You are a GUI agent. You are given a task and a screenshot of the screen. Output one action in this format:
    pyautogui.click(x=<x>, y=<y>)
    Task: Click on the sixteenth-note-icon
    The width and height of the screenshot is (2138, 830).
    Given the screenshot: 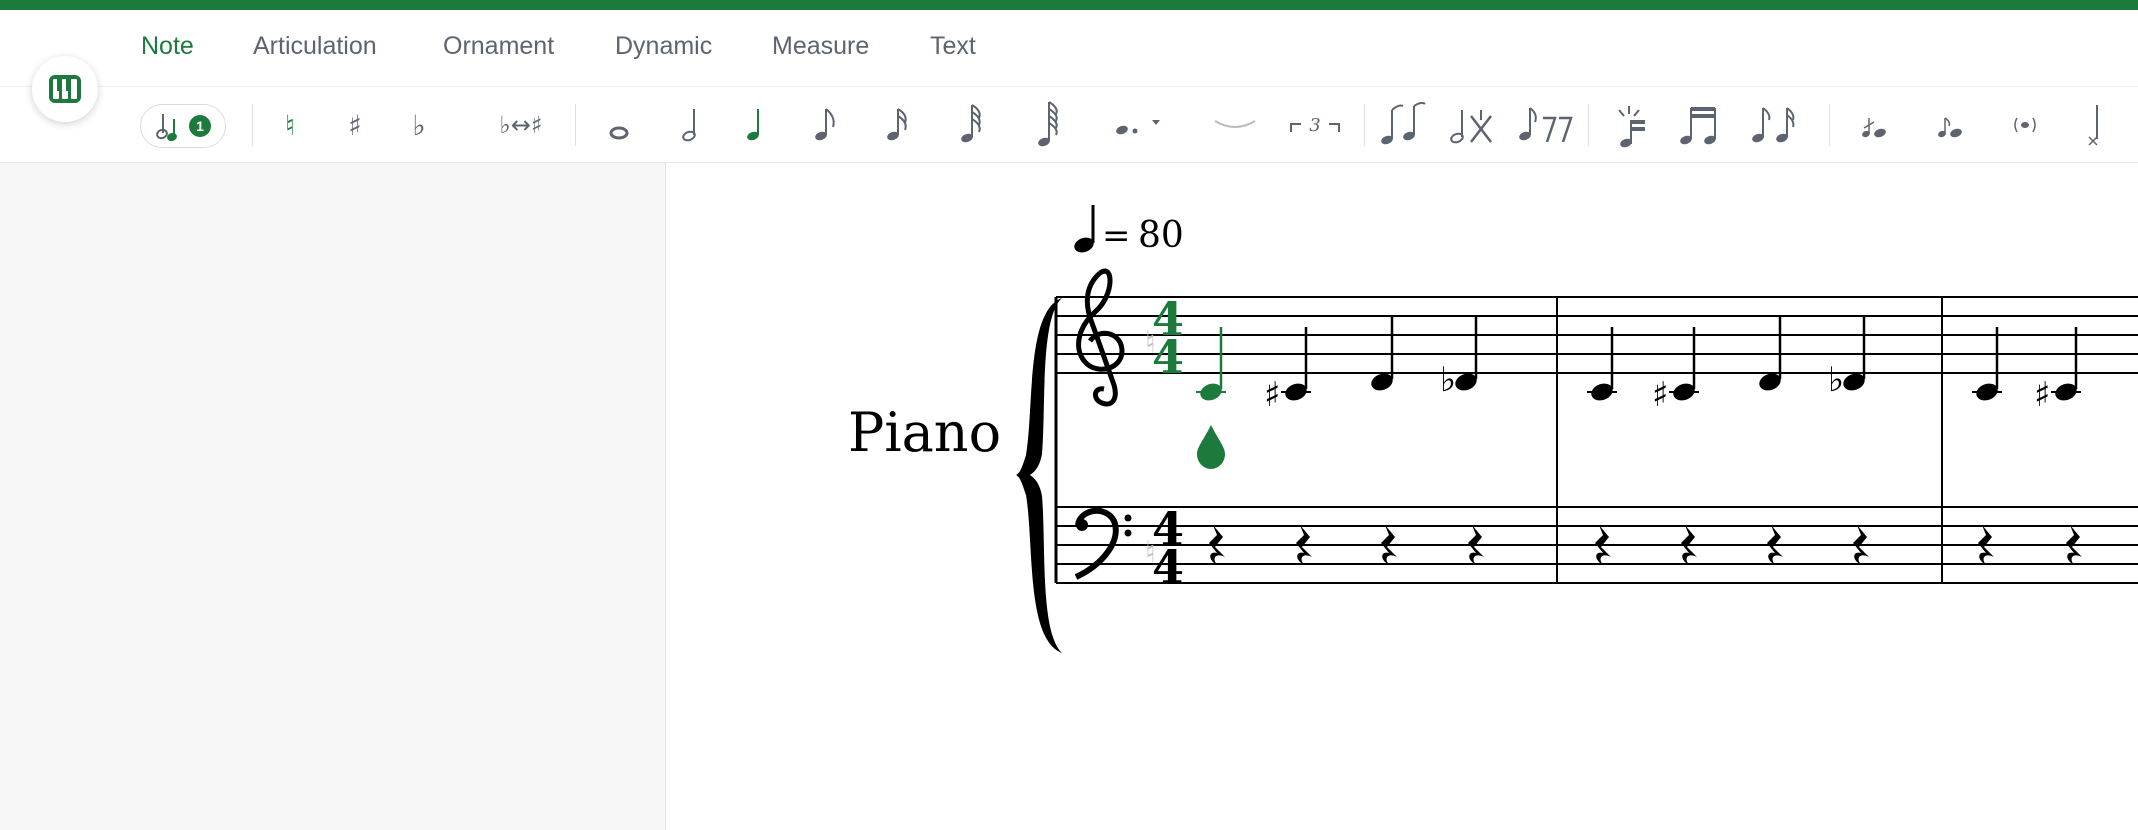 What is the action you would take?
    pyautogui.click(x=897, y=124)
    